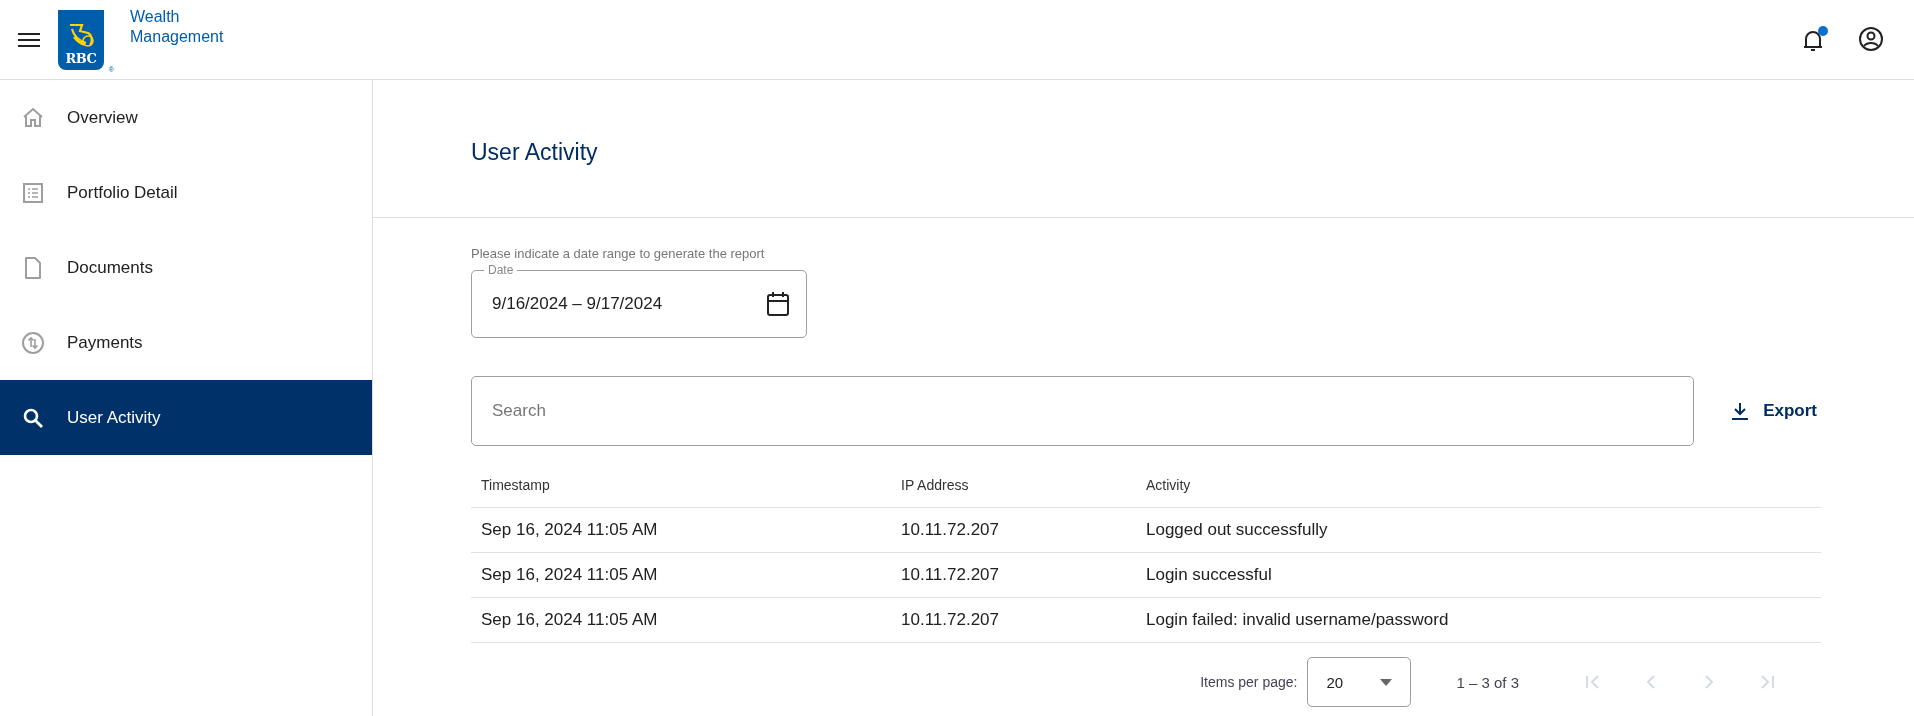  Describe the element at coordinates (186, 267) in the screenshot. I see `sidebar-item: Documents` at that location.